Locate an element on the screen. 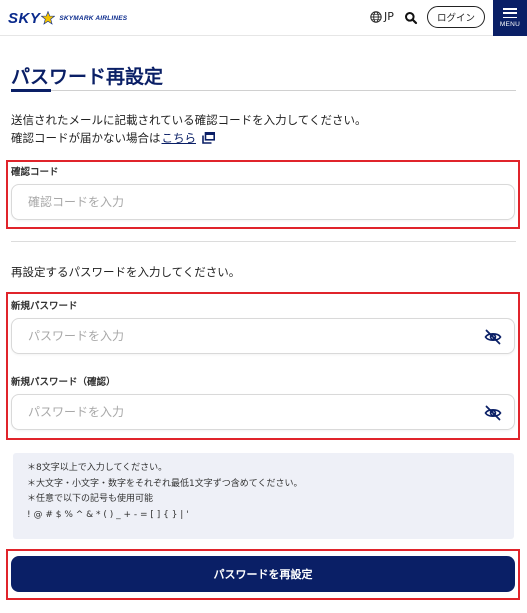  new-password-input is located at coordinates (263, 336).